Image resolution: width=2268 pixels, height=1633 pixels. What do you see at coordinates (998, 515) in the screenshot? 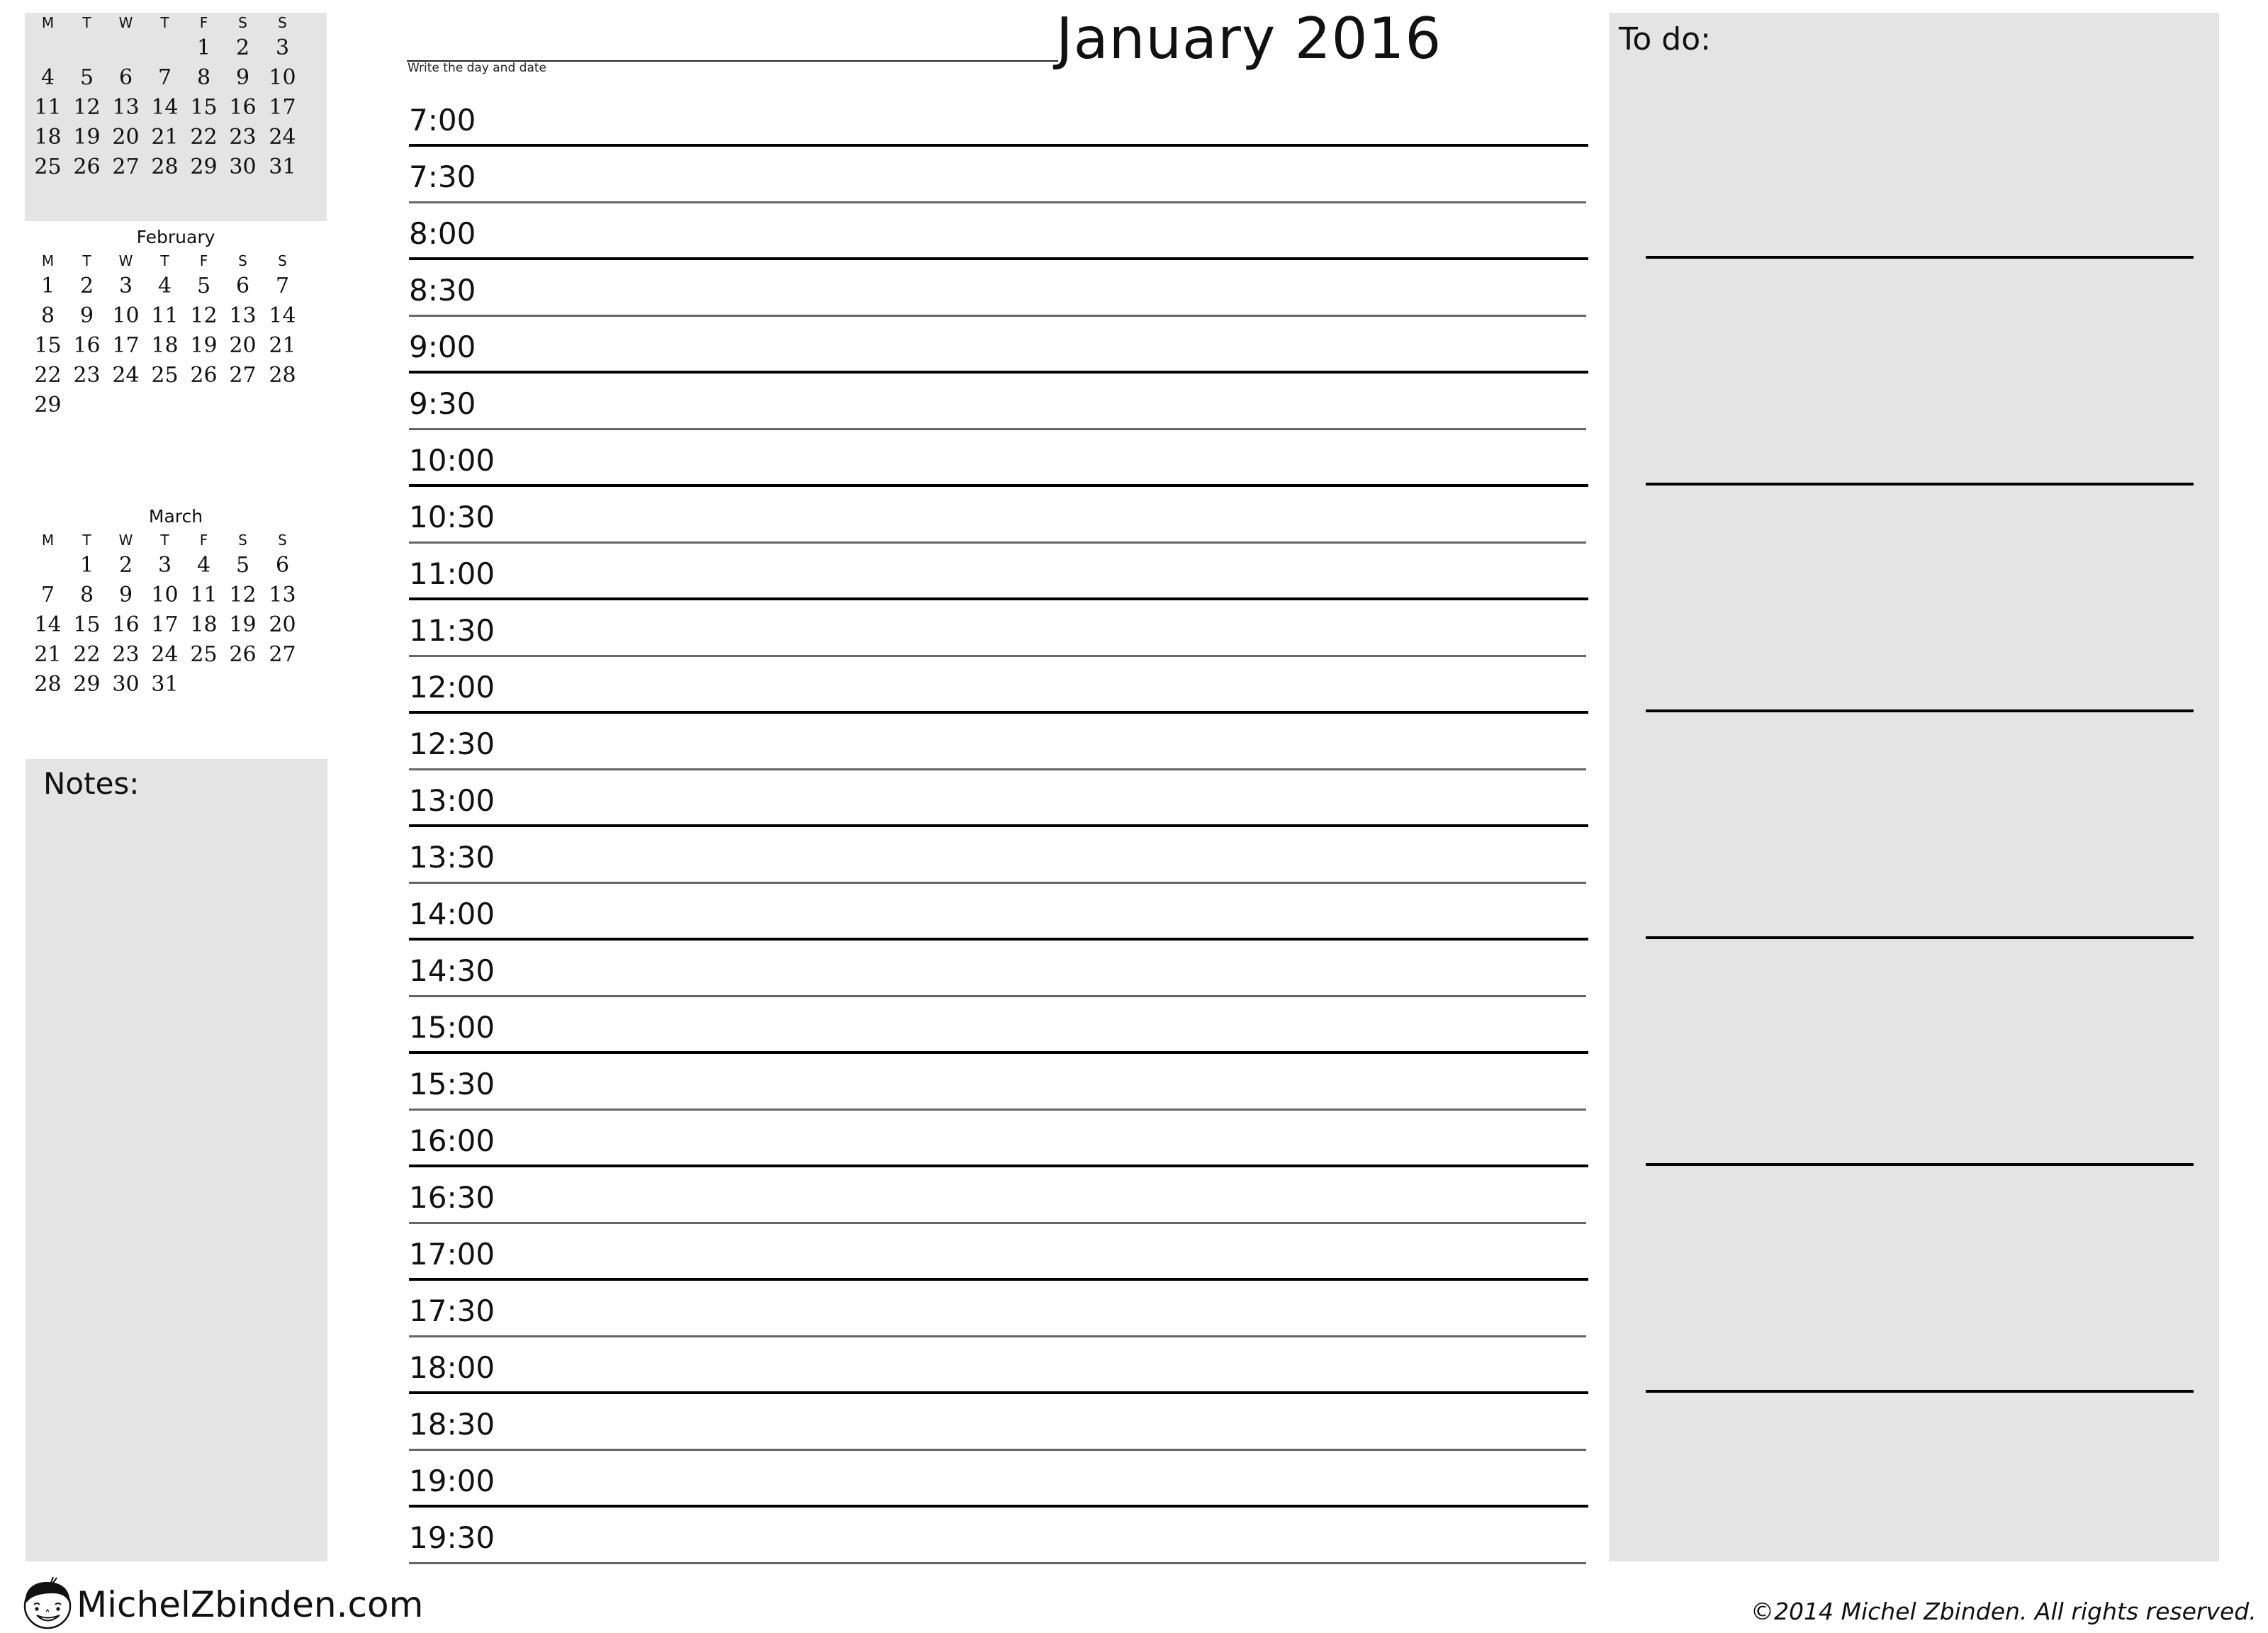
I see `time-slot: 10:30` at bounding box center [998, 515].